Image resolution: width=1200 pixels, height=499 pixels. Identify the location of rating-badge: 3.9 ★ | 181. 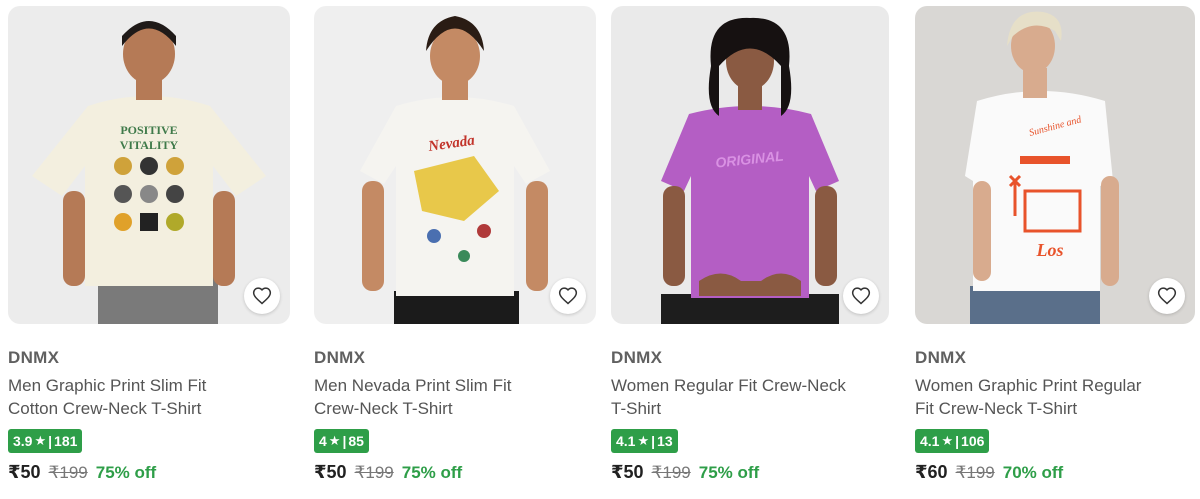
(45, 441).